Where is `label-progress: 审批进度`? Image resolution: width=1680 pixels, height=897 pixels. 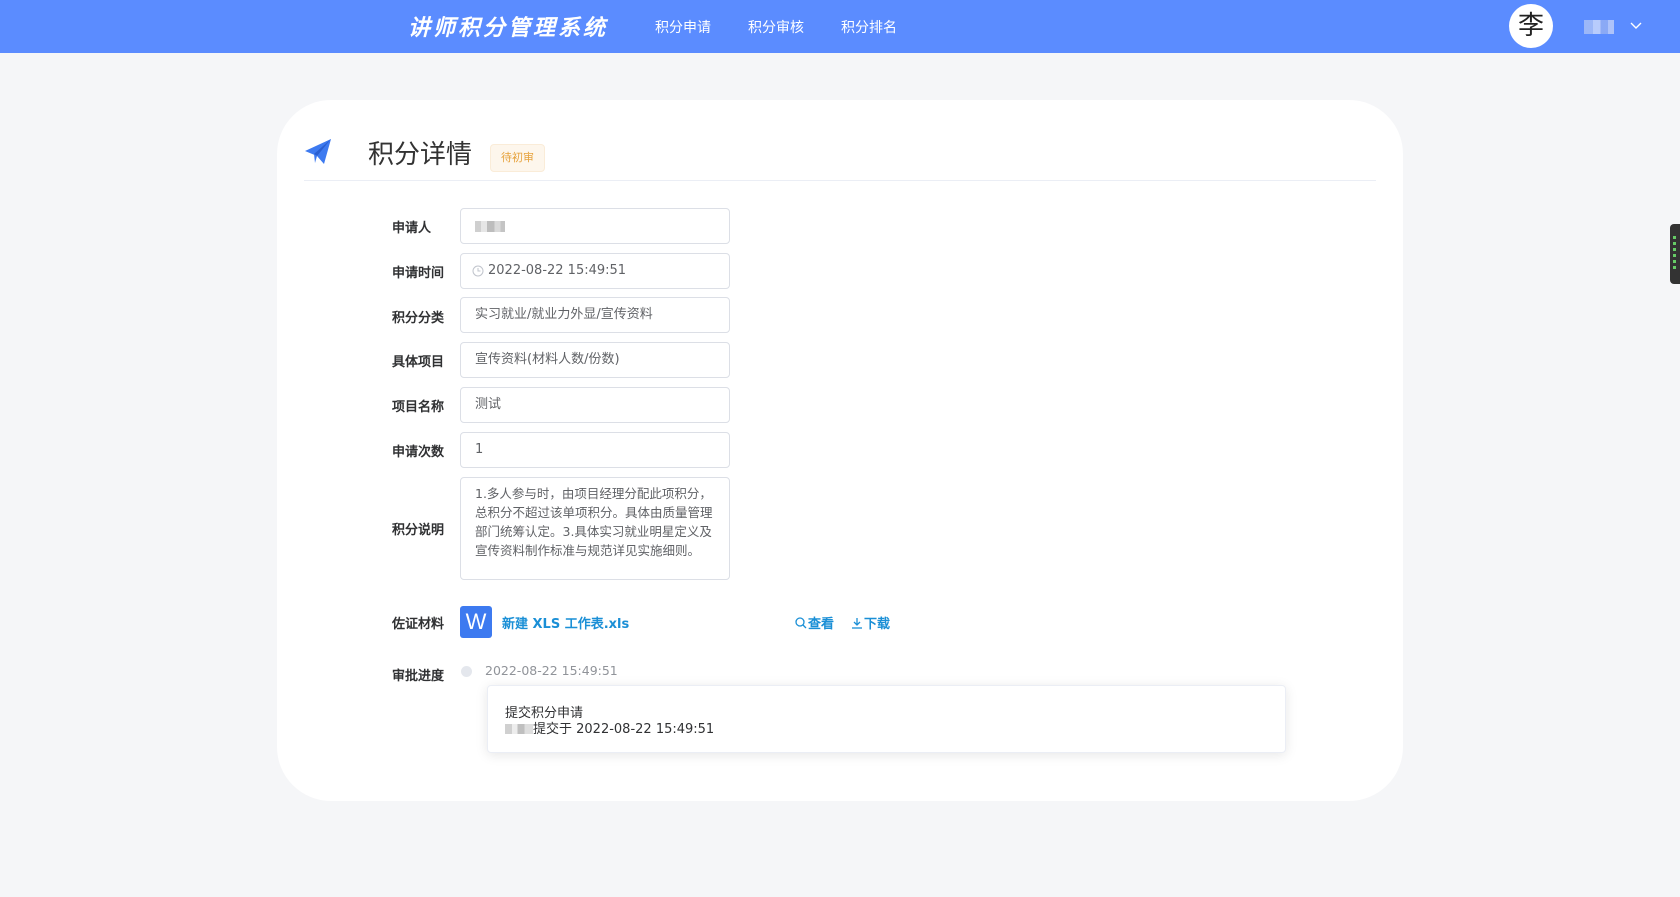 label-progress: 审批进度 is located at coordinates (418, 676).